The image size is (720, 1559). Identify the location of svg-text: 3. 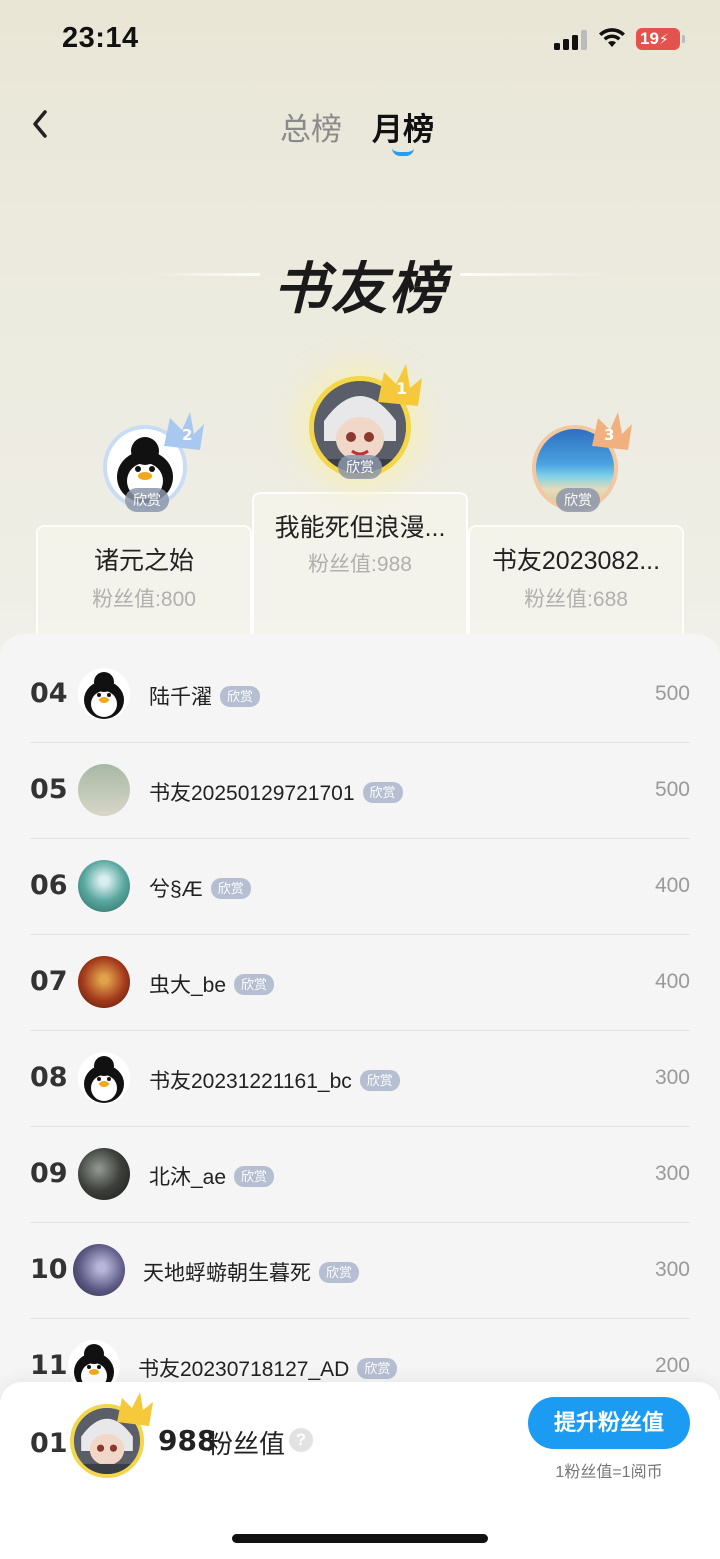
(609, 435).